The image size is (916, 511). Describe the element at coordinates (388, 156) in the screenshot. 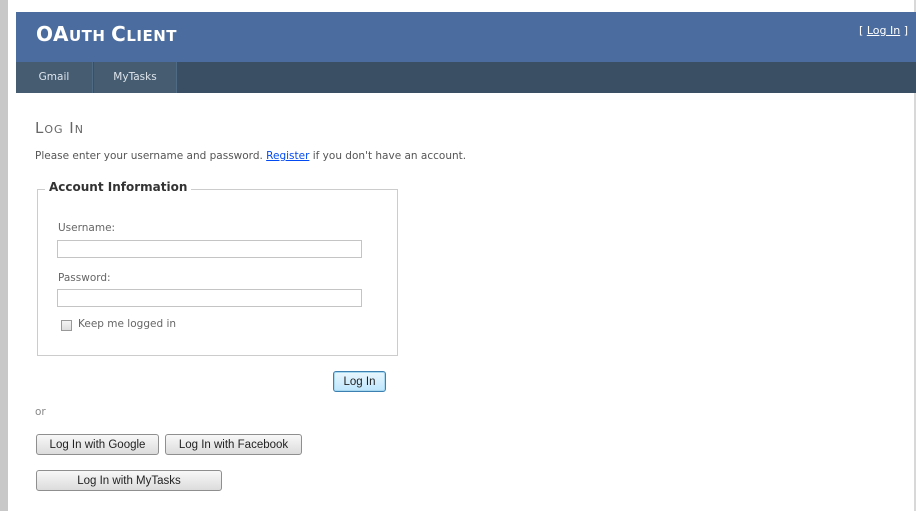

I see `intro-text-after: if you don't have an account.` at that location.